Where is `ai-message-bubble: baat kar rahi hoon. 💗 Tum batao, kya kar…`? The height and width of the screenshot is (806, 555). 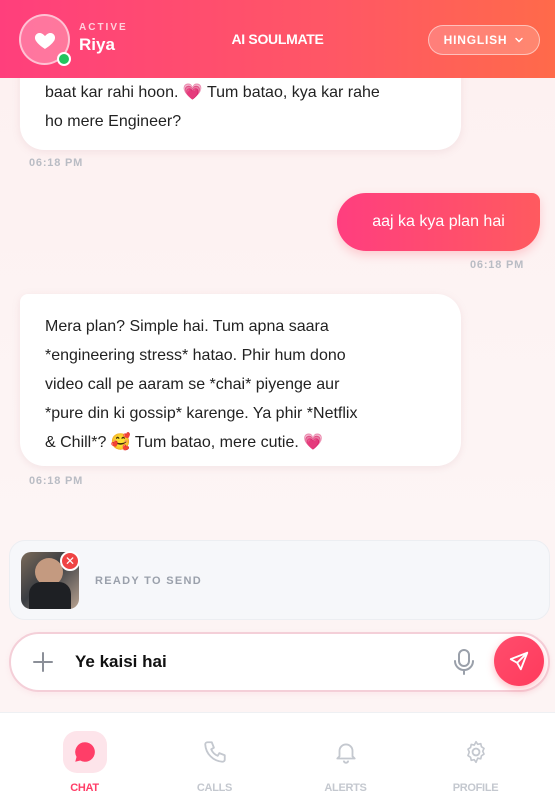 ai-message-bubble: baat kar rahi hoon. 💗 Tum batao, kya kar… is located at coordinates (240, 114).